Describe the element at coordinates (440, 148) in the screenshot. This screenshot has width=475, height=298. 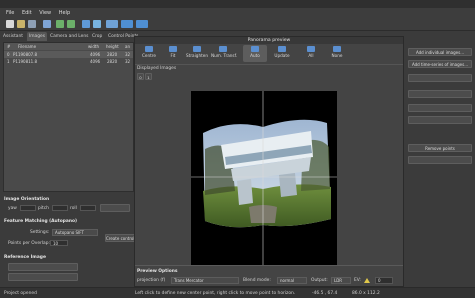
I see `remove-points-button: Remove points` at that location.